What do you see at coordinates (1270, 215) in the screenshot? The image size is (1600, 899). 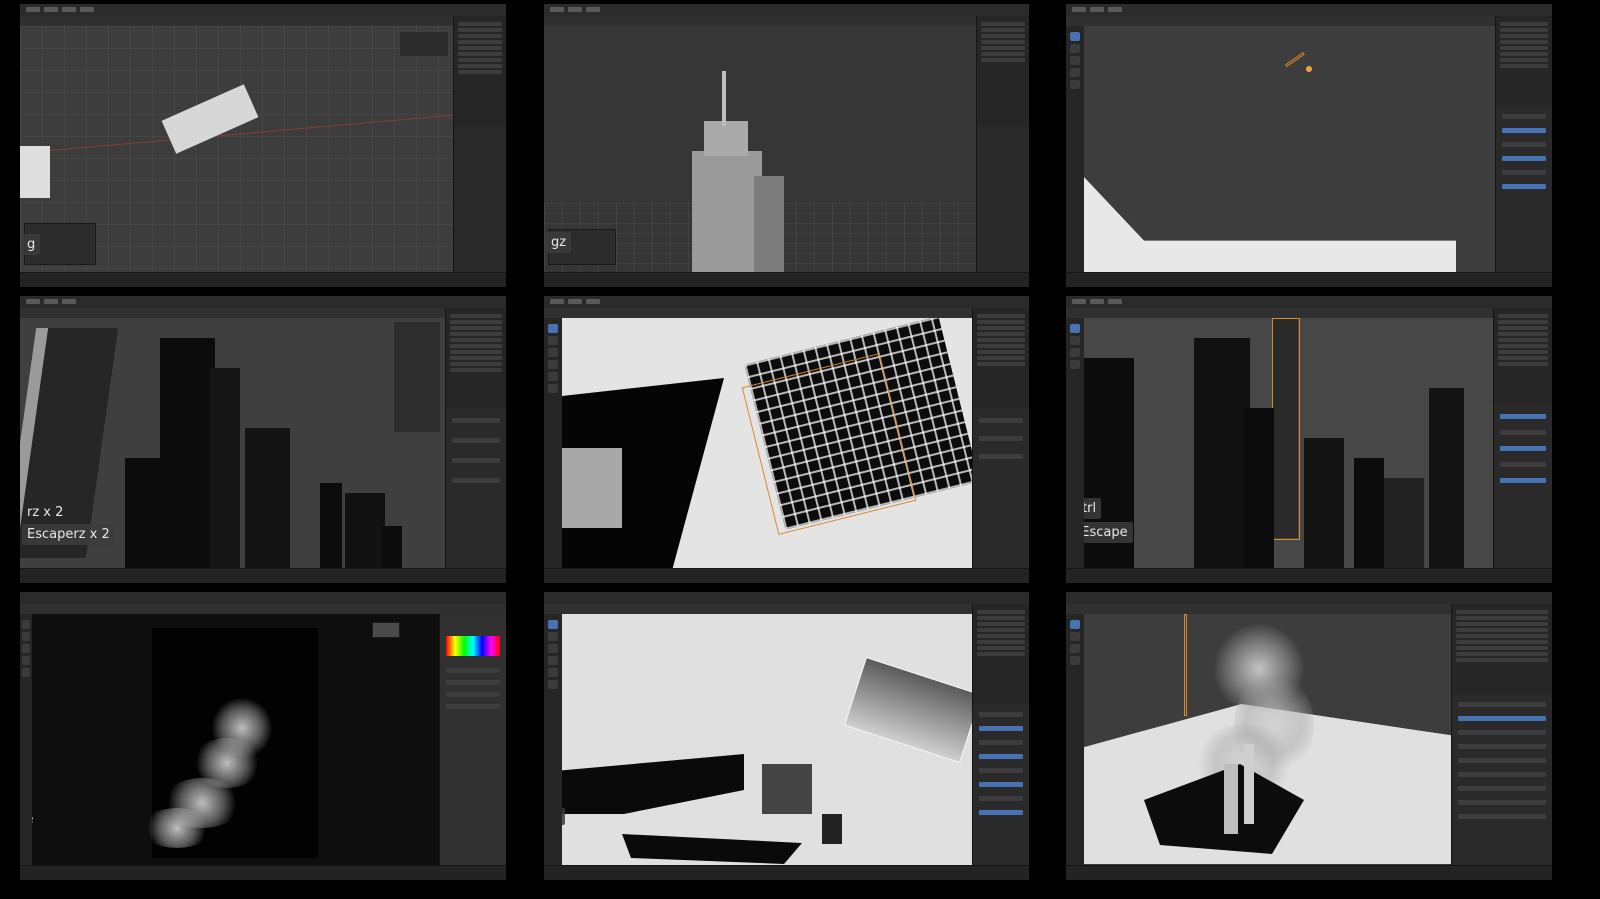 I see `ground-plane` at bounding box center [1270, 215].